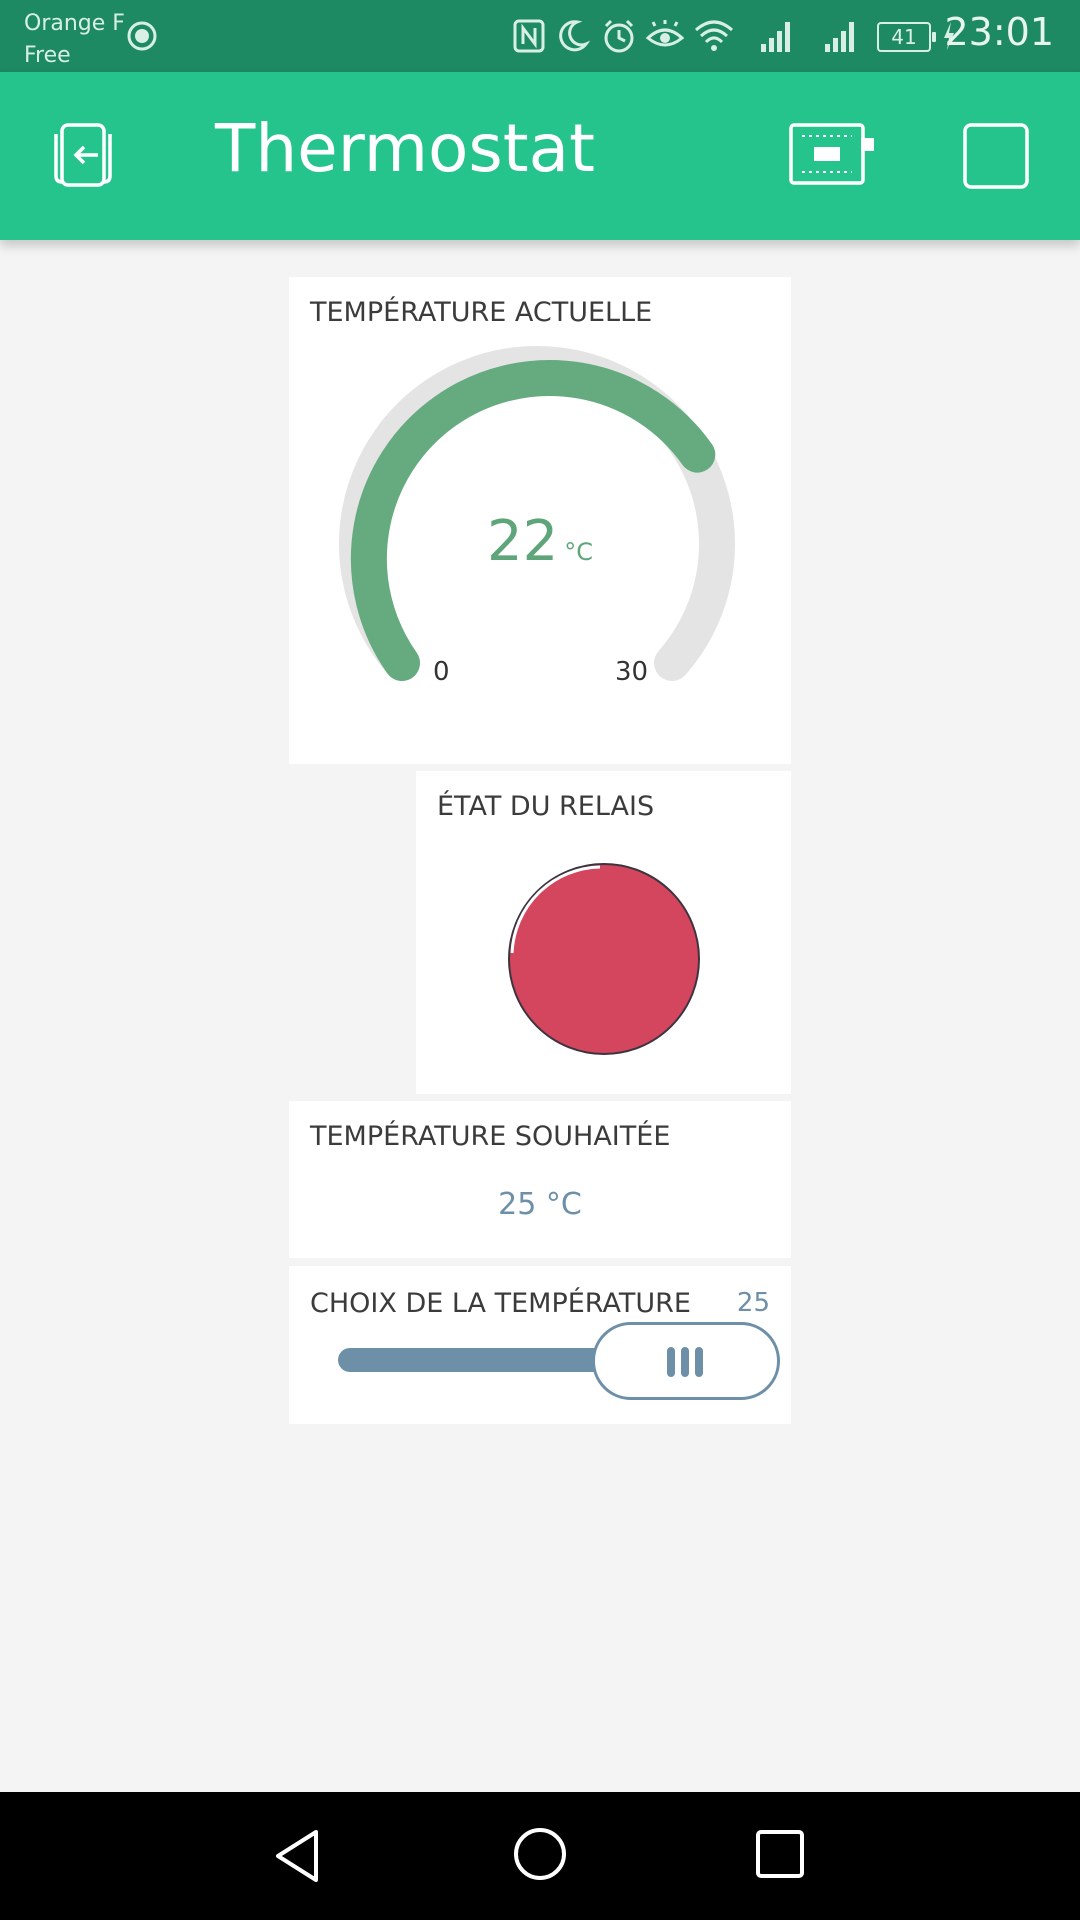 The height and width of the screenshot is (1920, 1080). I want to click on moon-icon, so click(575, 36).